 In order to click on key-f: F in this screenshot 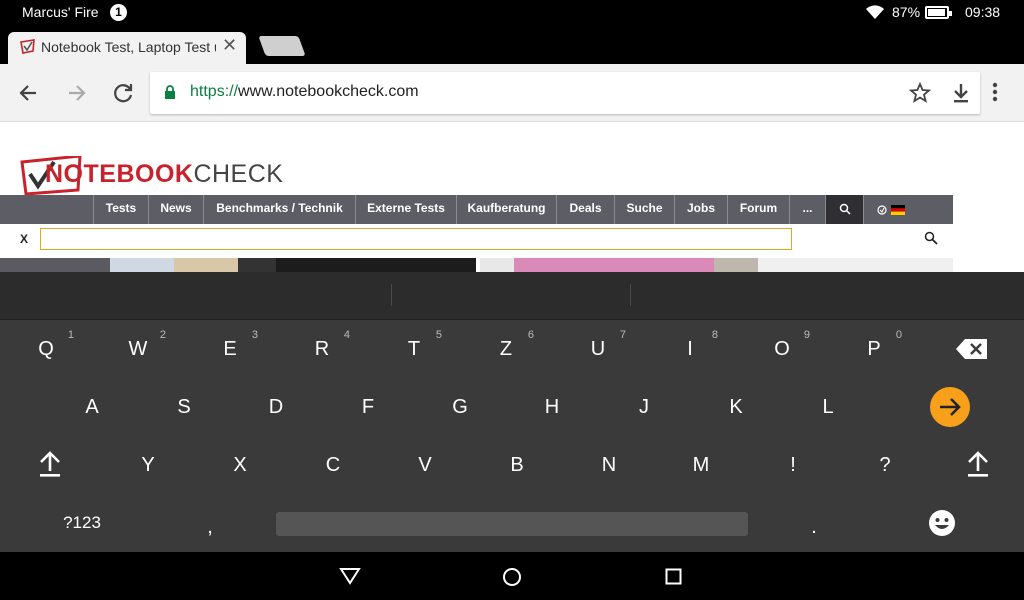, I will do `click(368, 407)`.